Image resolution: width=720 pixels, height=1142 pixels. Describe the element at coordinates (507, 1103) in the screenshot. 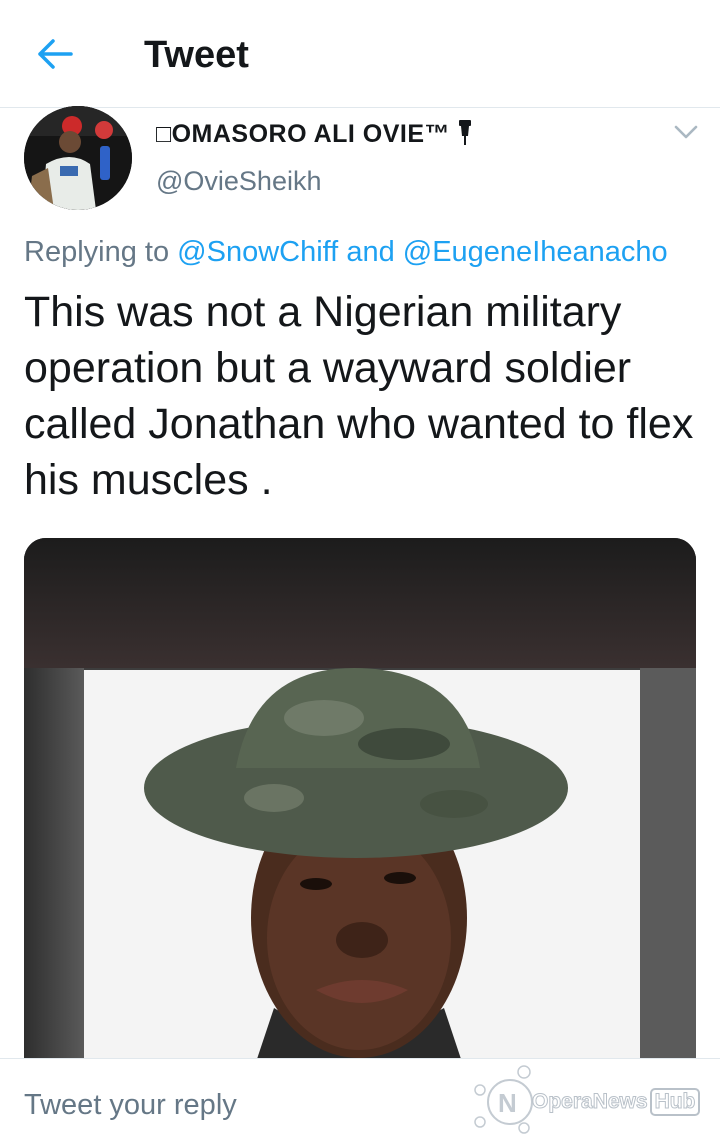

I see `svg-text: N` at that location.